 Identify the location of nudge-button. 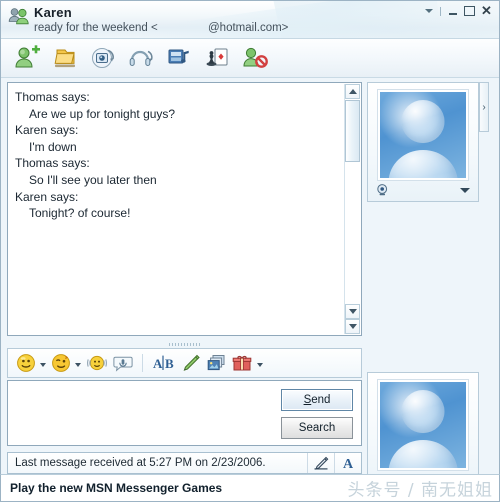
(97, 363).